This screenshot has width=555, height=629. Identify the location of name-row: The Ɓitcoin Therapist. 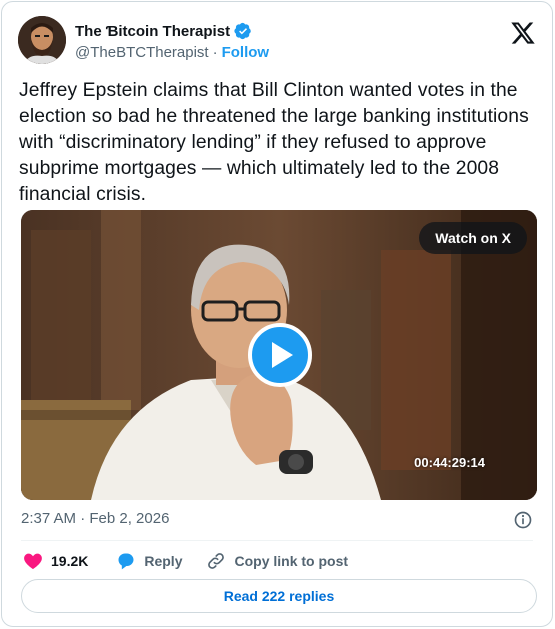
(163, 31).